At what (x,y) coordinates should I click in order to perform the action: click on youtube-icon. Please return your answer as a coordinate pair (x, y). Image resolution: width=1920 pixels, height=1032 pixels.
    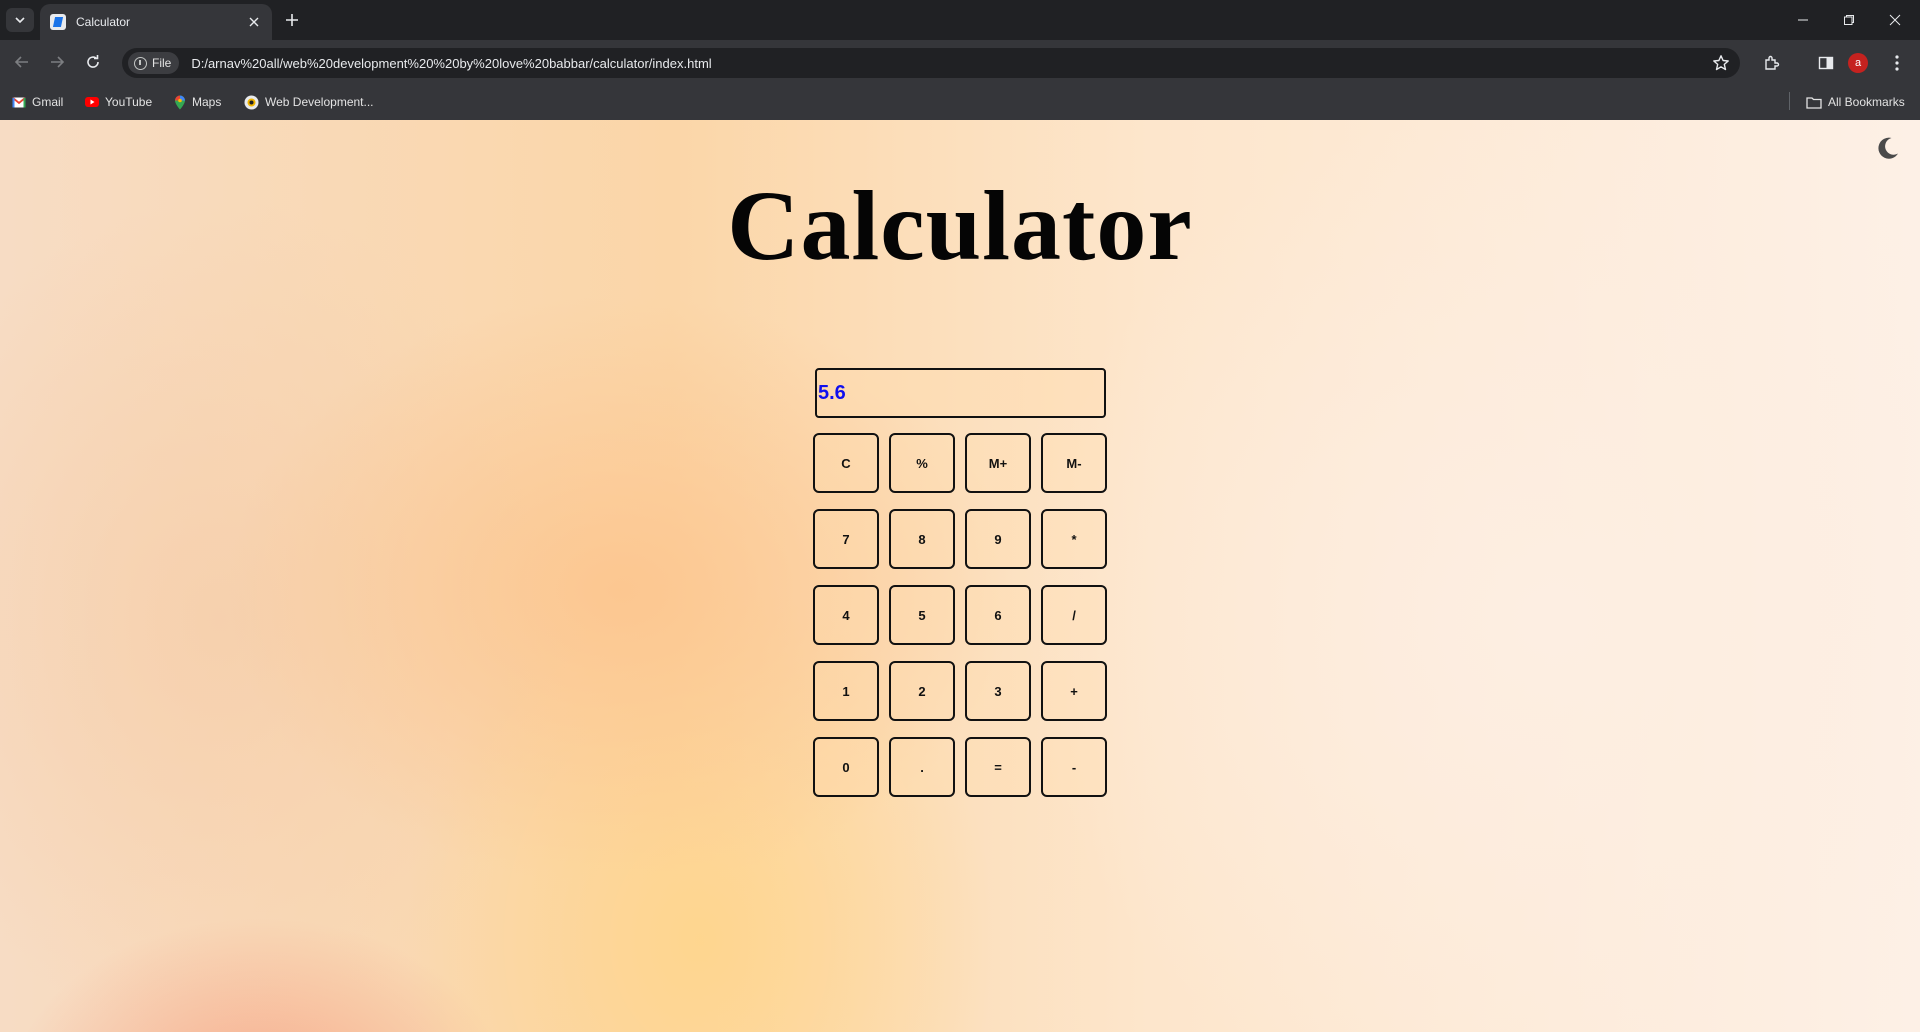
    Looking at the image, I should click on (92, 102).